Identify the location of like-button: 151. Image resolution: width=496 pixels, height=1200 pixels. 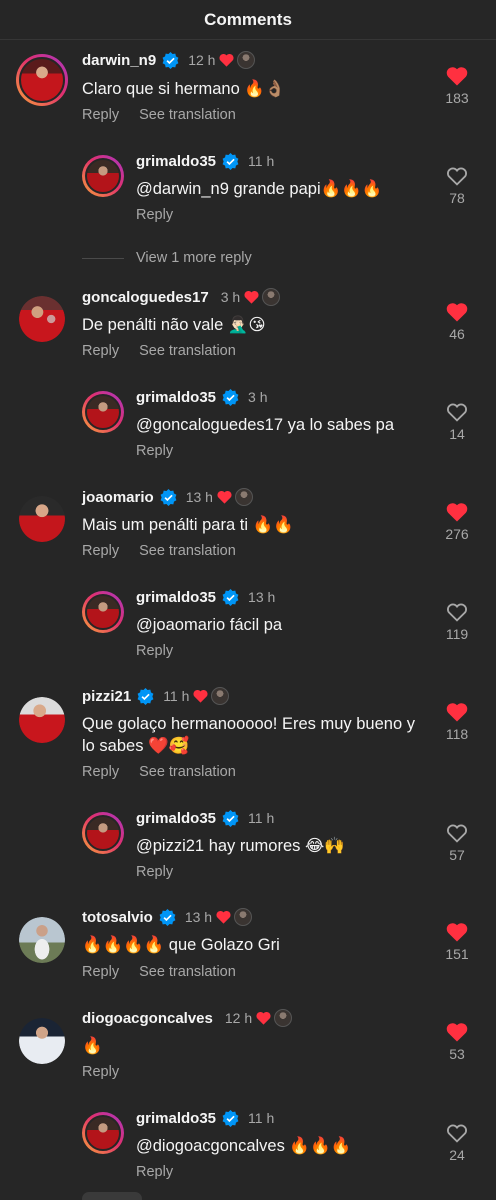
(457, 942).